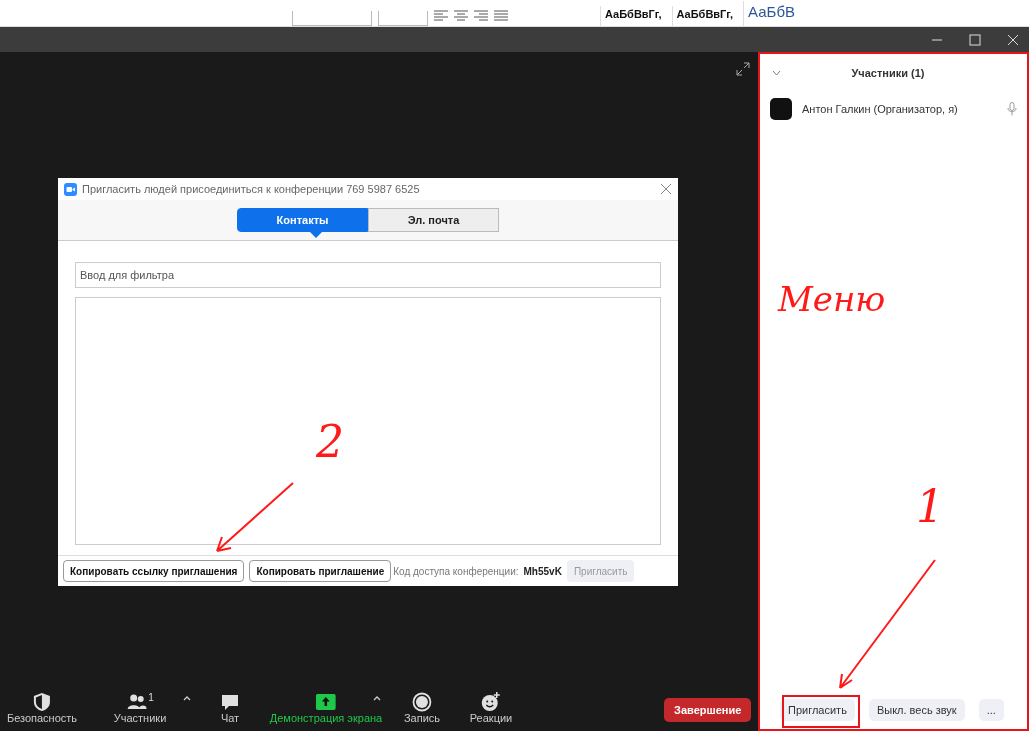 The height and width of the screenshot is (731, 1029). What do you see at coordinates (1012, 109) in the screenshot?
I see `microphone-icon` at bounding box center [1012, 109].